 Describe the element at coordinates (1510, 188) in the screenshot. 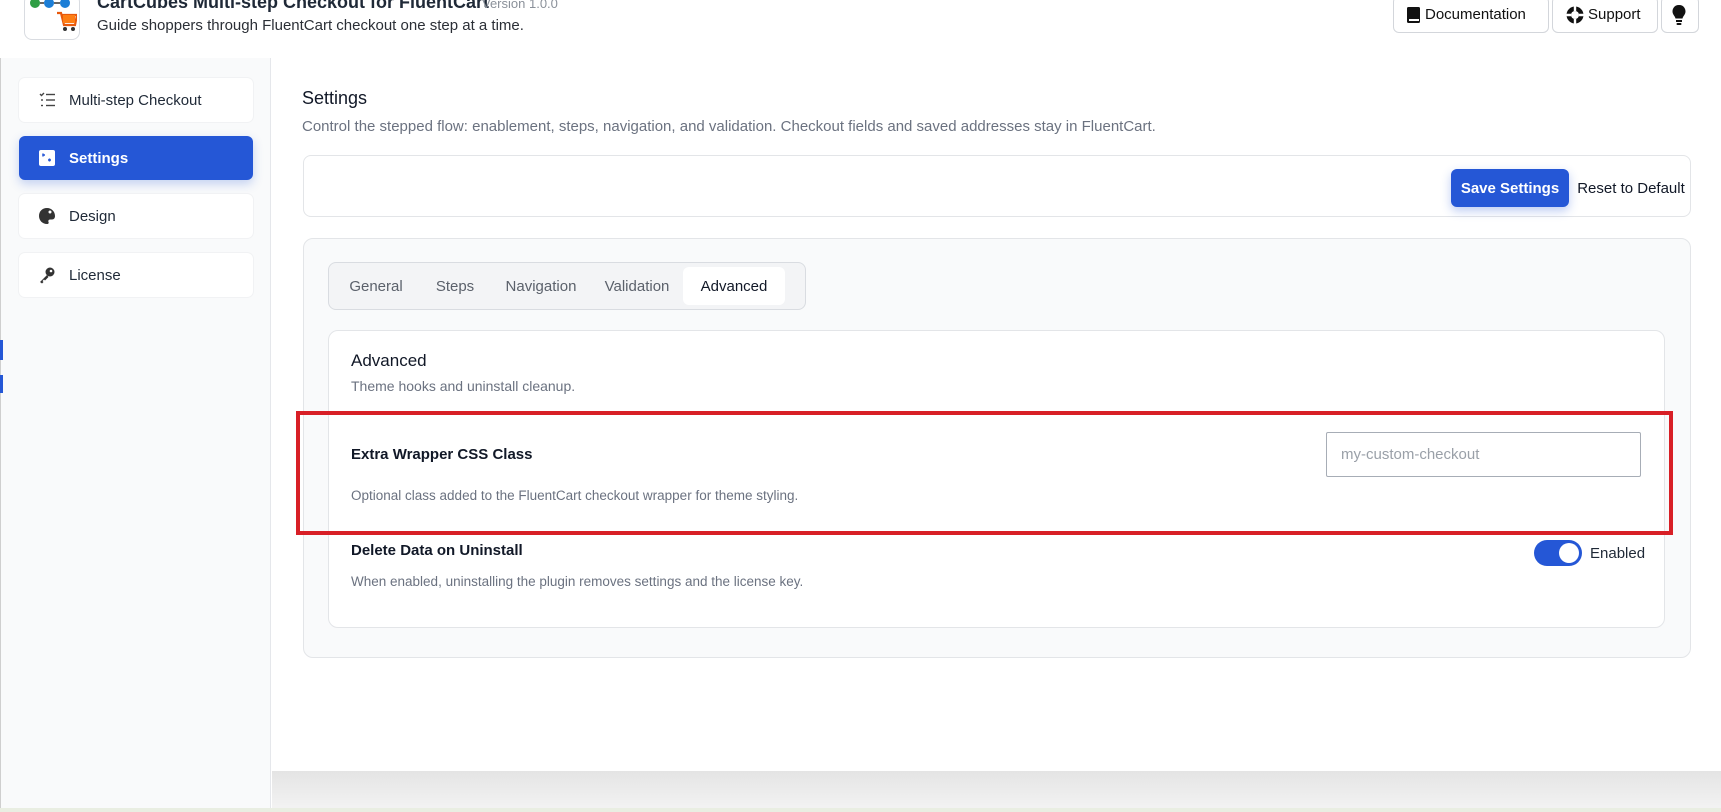

I see `save-settings-button: Save Settings` at that location.